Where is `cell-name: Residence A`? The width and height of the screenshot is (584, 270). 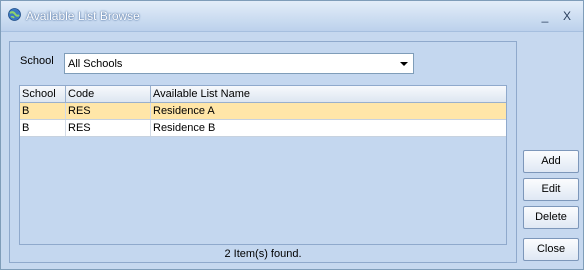 cell-name: Residence A is located at coordinates (184, 111).